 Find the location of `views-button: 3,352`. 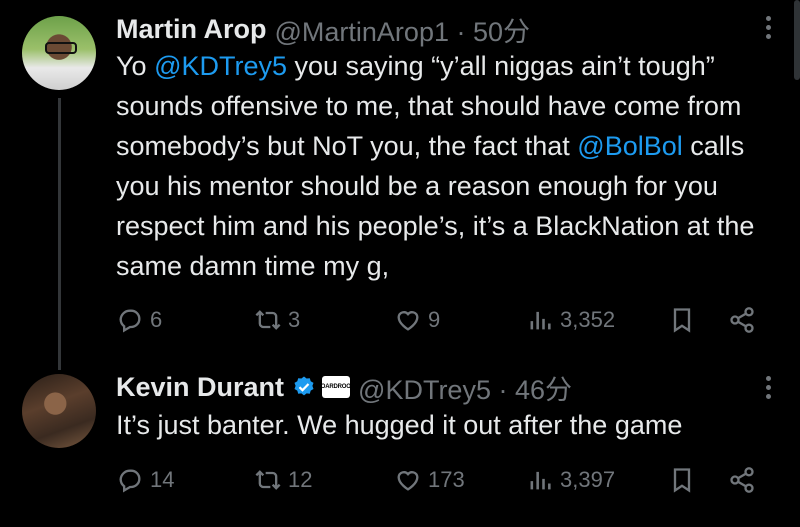

views-button: 3,352 is located at coordinates (570, 320).